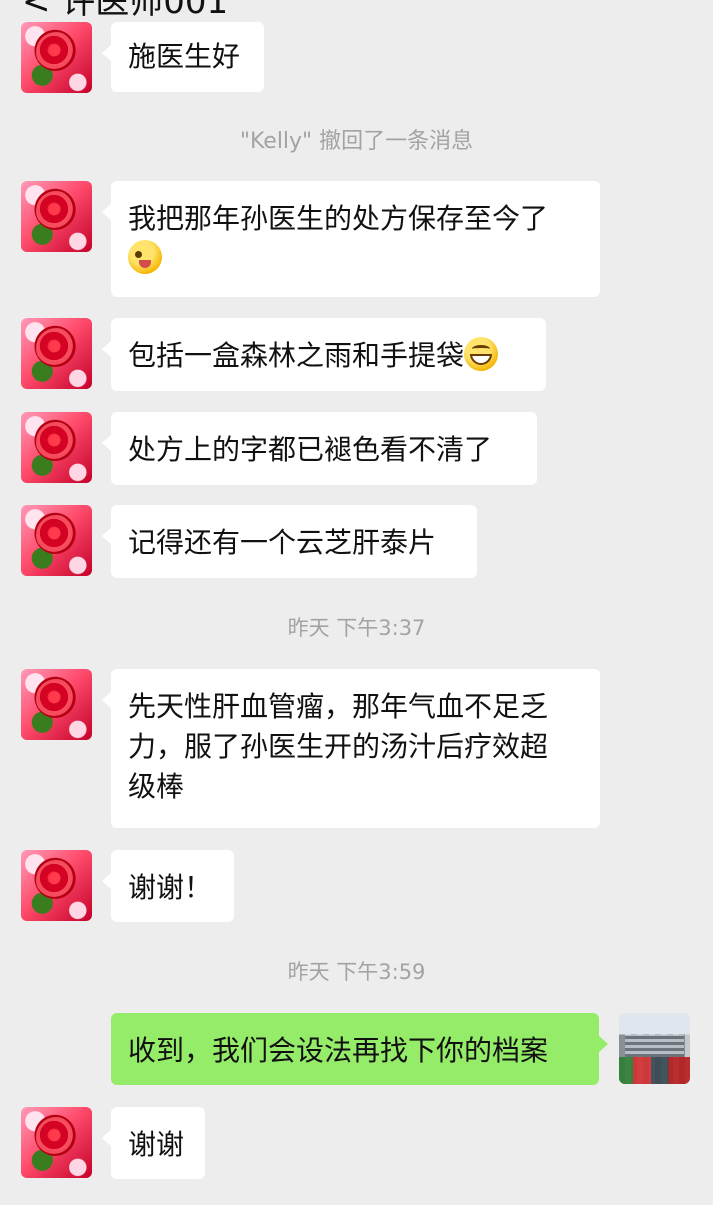 Image resolution: width=713 pixels, height=1205 pixels. I want to click on message-text: 我把那年孙医生的处方保存至今了, so click(338, 218).